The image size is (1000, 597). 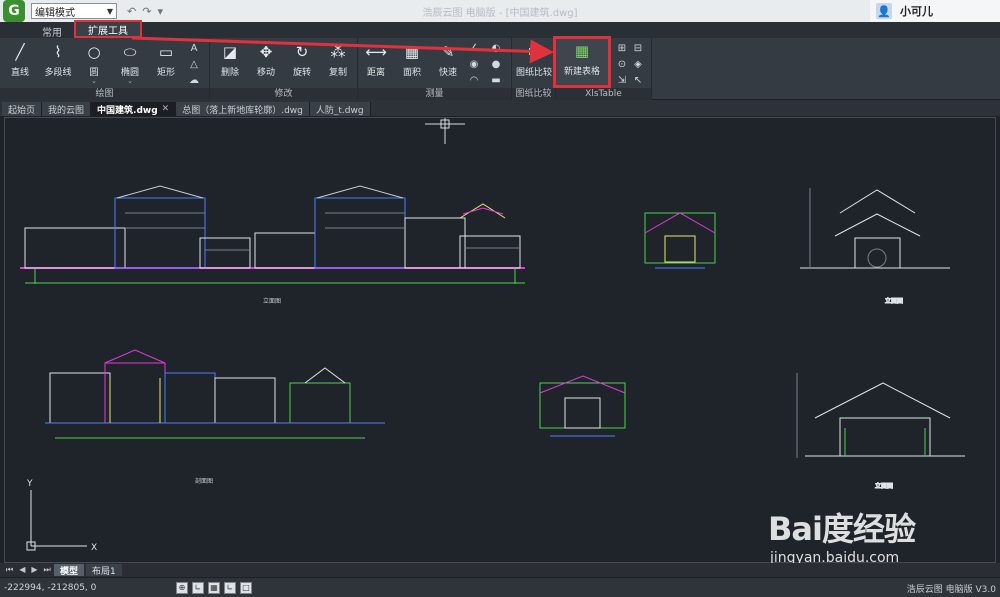 I want to click on ortho-icon: ∟, so click(x=198, y=587).